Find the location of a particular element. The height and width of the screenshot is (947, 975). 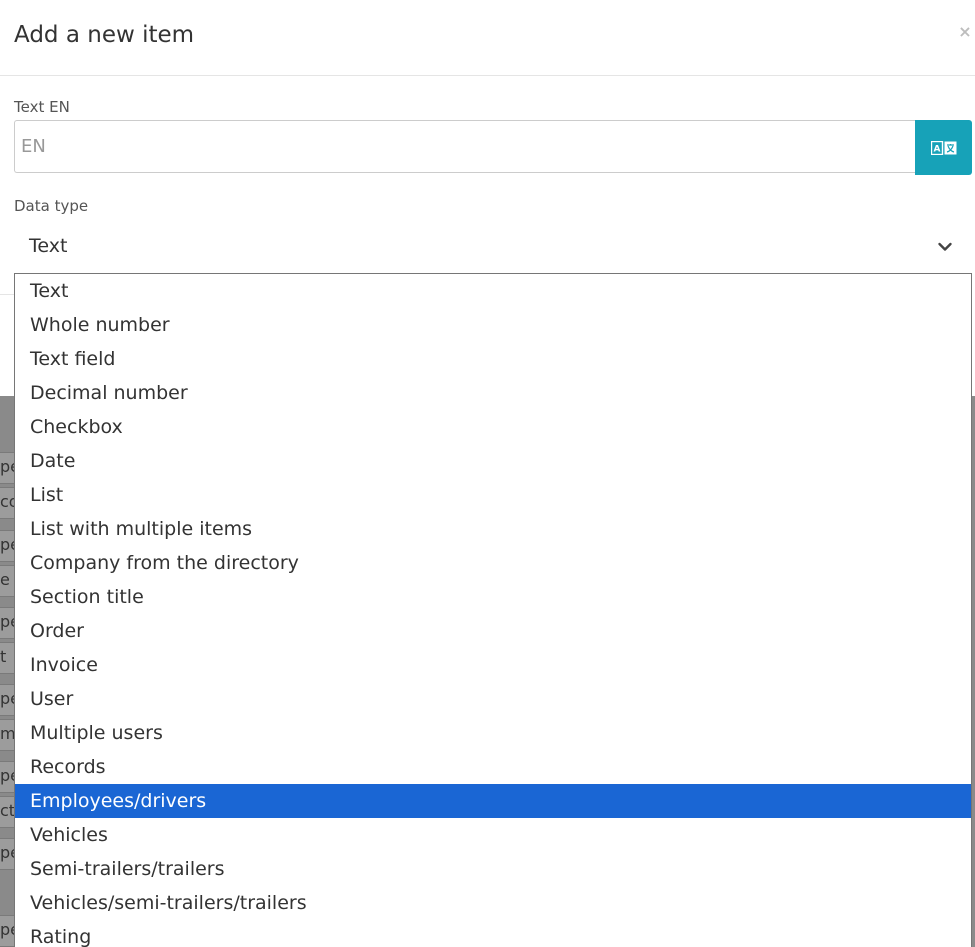

text-en-input is located at coordinates (464, 146).